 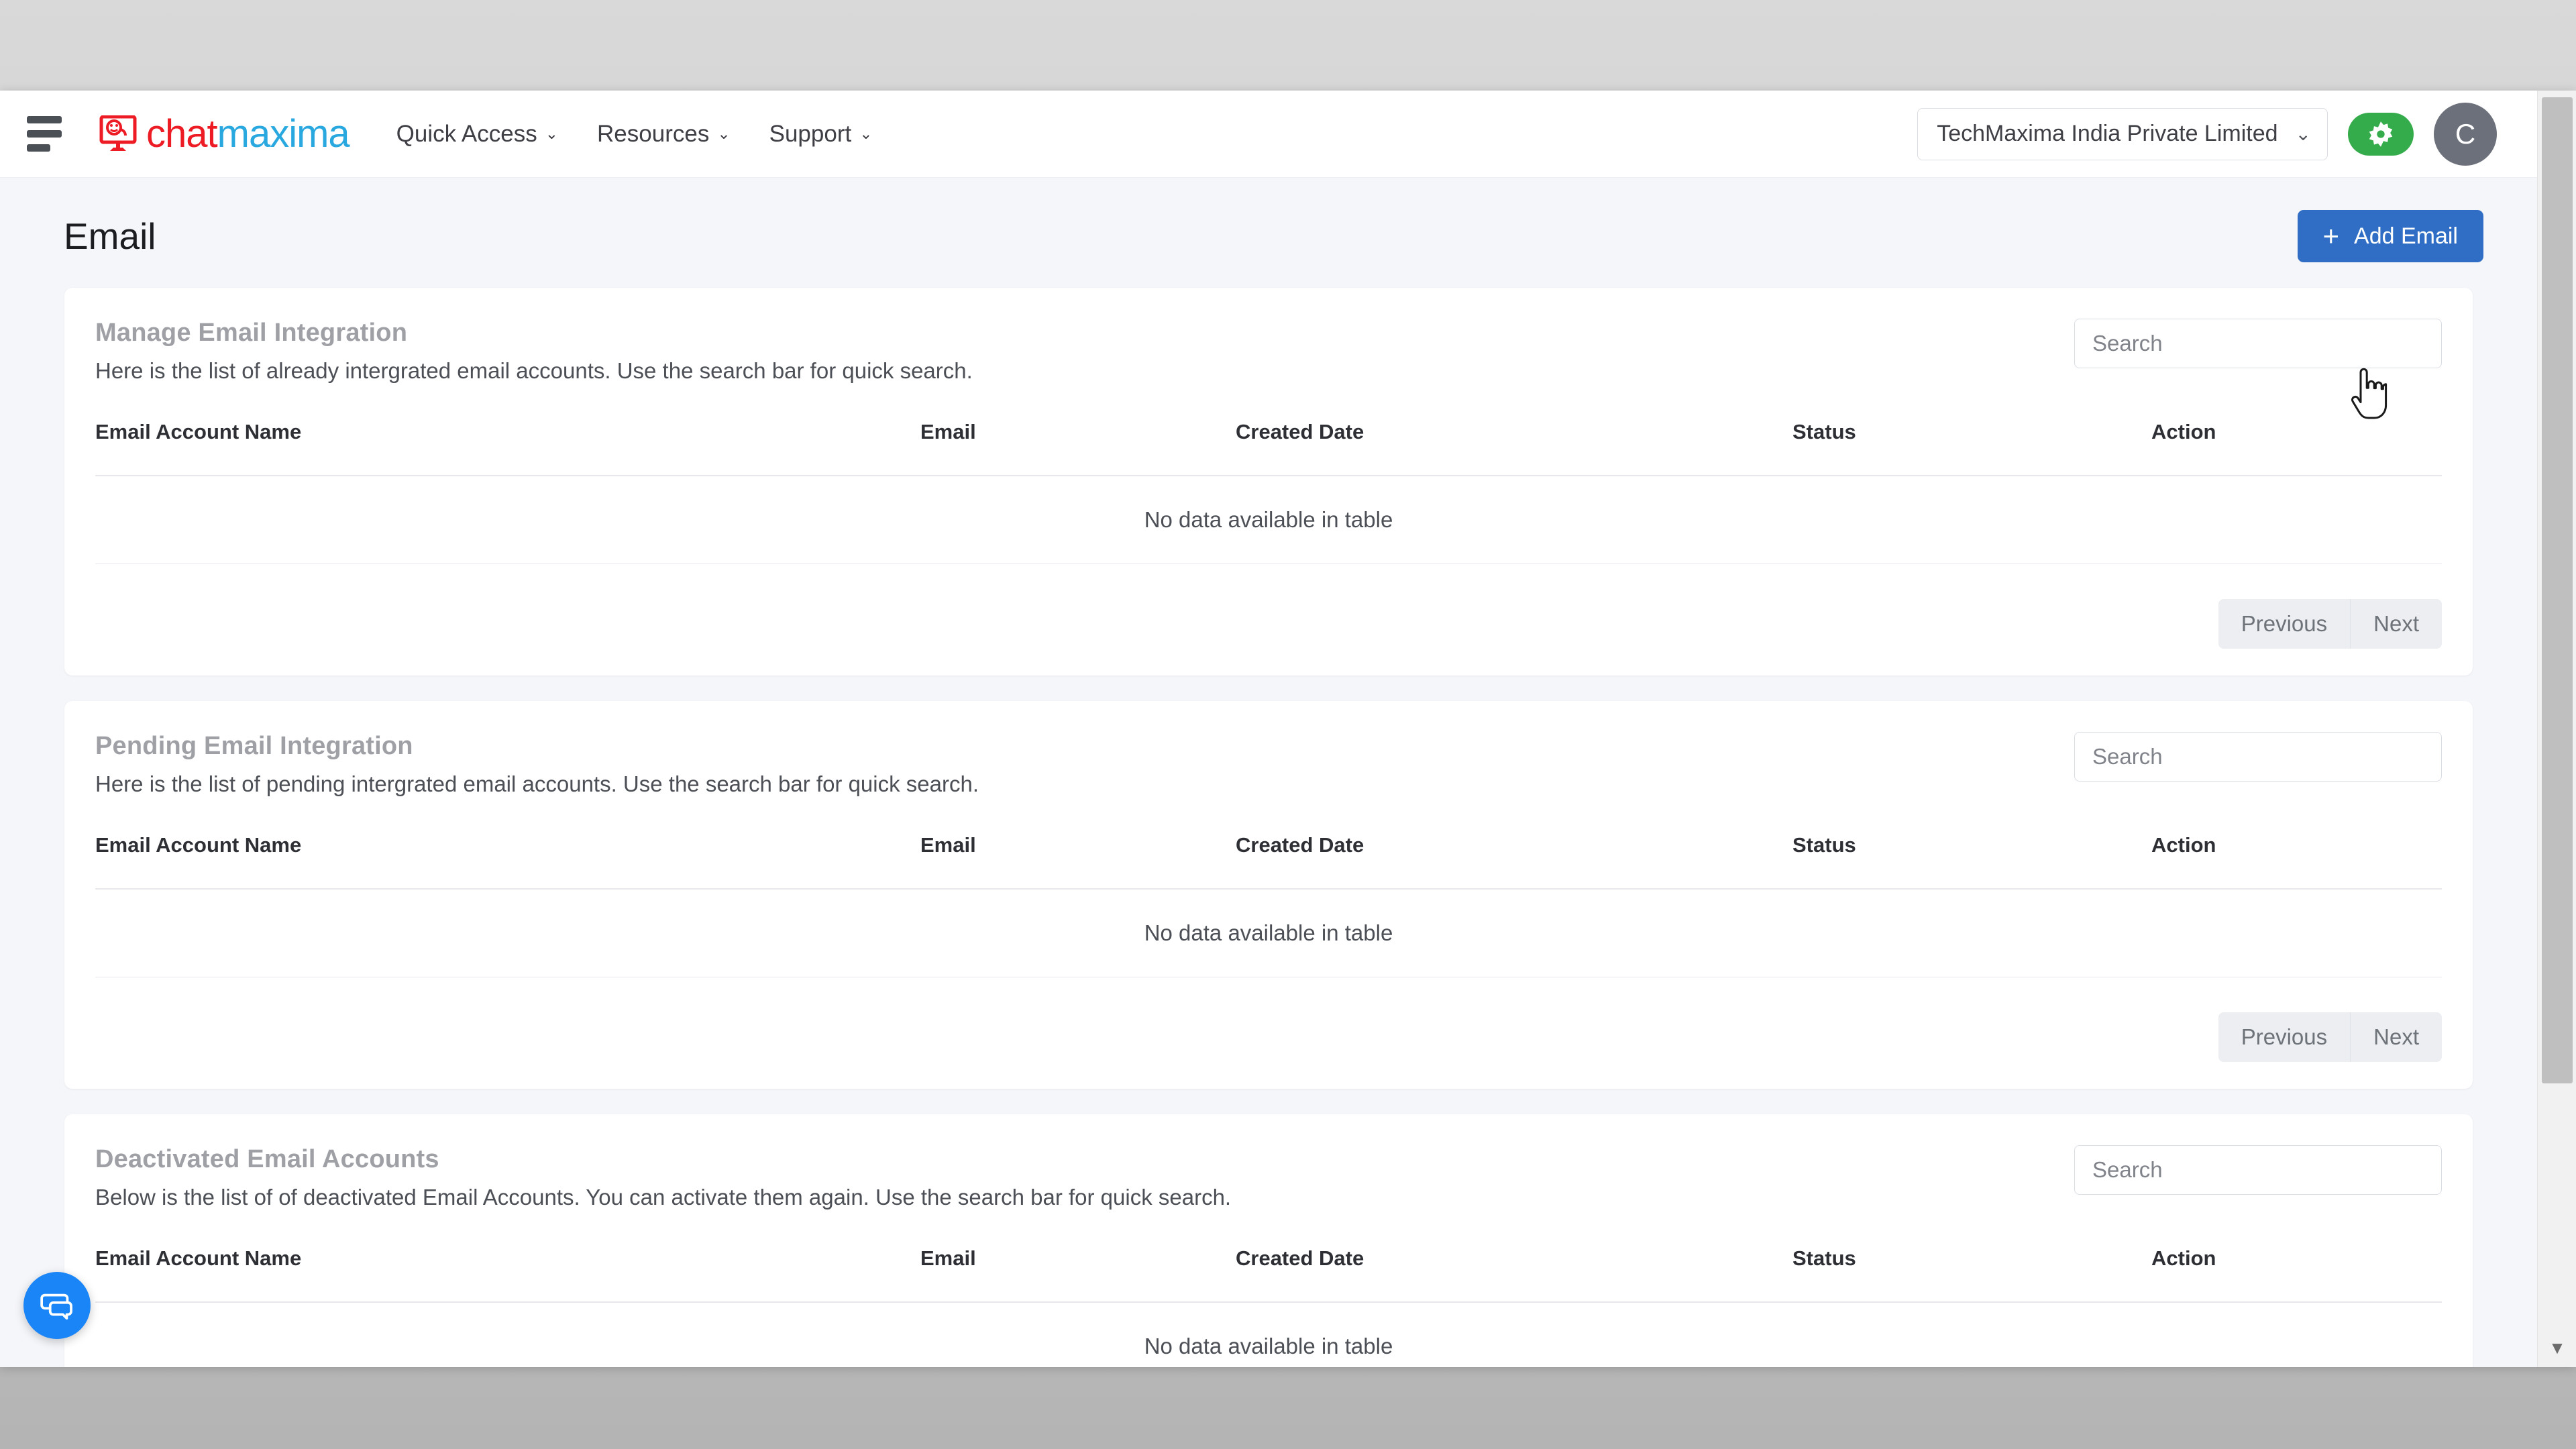 I want to click on user-avatar: C, so click(x=2465, y=134).